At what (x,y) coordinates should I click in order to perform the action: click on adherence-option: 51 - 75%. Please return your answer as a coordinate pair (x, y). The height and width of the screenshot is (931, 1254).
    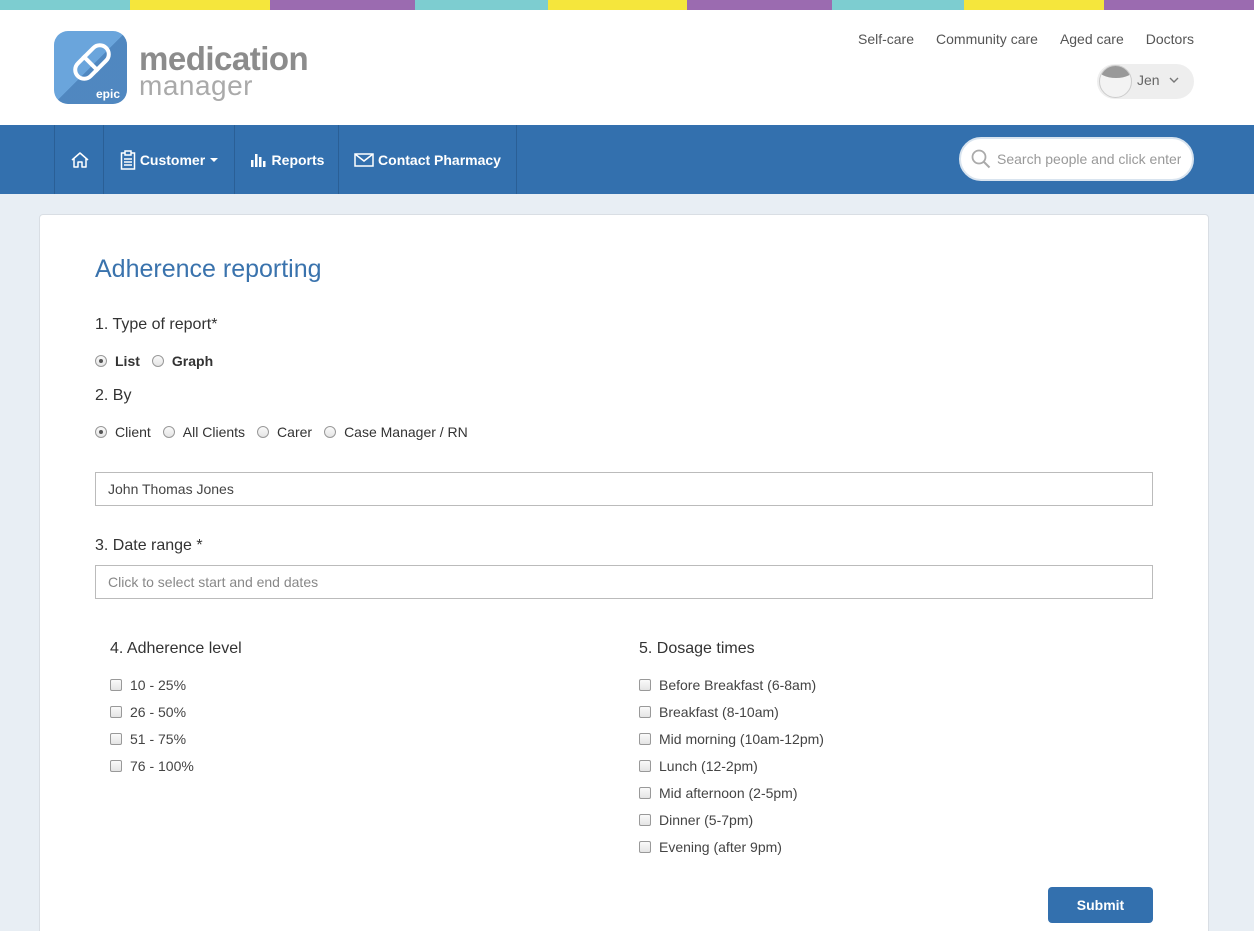
    Looking at the image, I should click on (152, 738).